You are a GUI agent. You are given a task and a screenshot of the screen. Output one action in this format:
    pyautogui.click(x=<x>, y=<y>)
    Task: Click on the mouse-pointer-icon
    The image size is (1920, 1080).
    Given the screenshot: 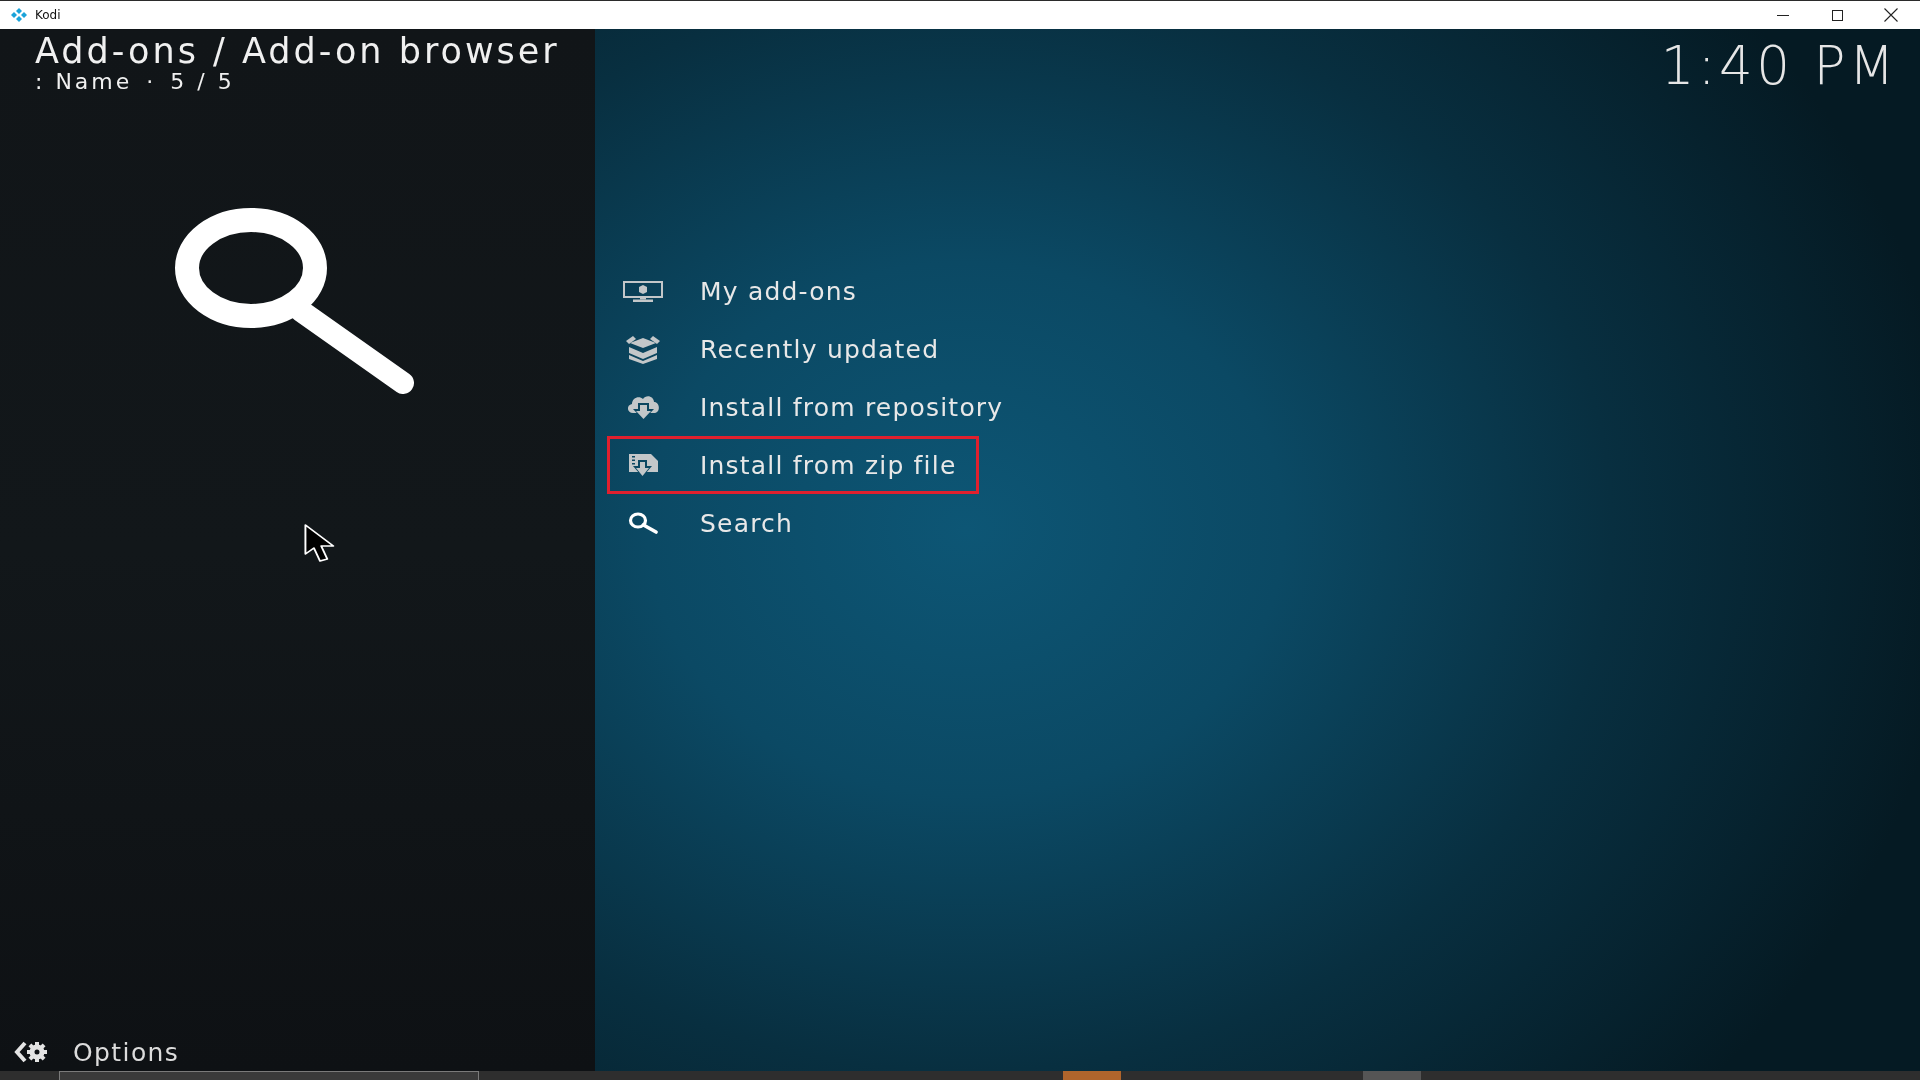 What is the action you would take?
    pyautogui.click(x=320, y=543)
    